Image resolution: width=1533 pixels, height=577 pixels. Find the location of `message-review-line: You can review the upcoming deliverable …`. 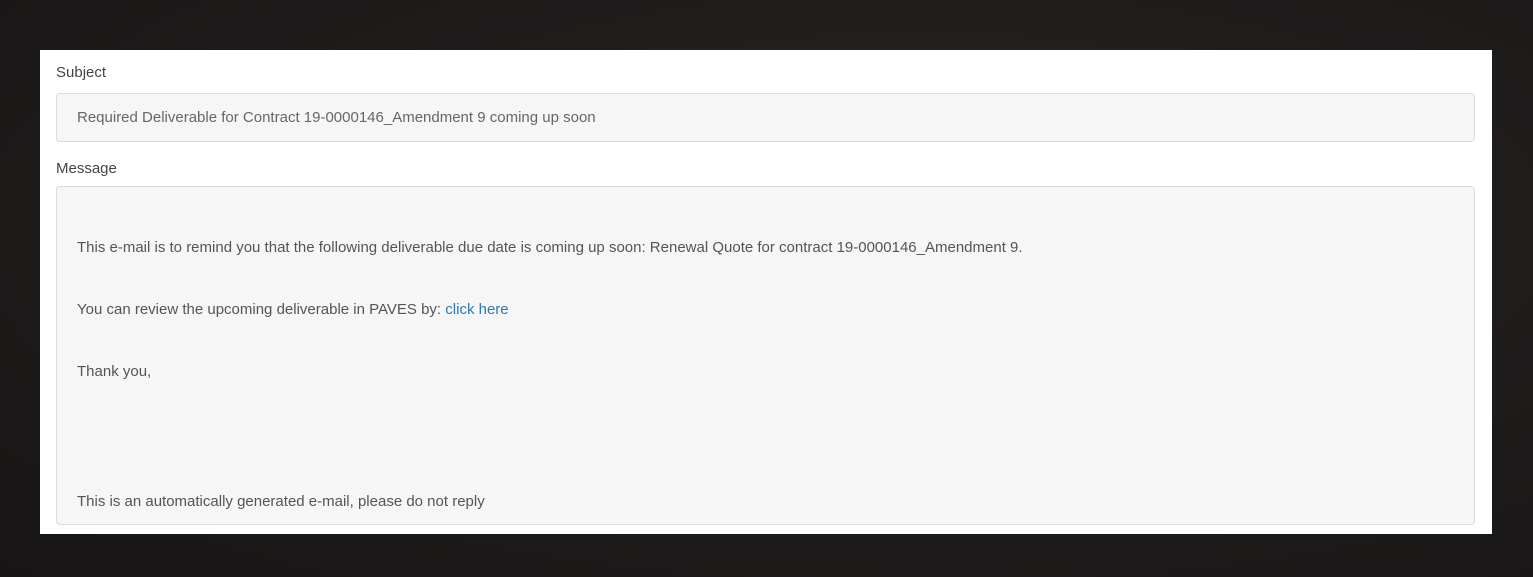

message-review-line: You can review the upcoming deliverable … is located at coordinates (293, 309).